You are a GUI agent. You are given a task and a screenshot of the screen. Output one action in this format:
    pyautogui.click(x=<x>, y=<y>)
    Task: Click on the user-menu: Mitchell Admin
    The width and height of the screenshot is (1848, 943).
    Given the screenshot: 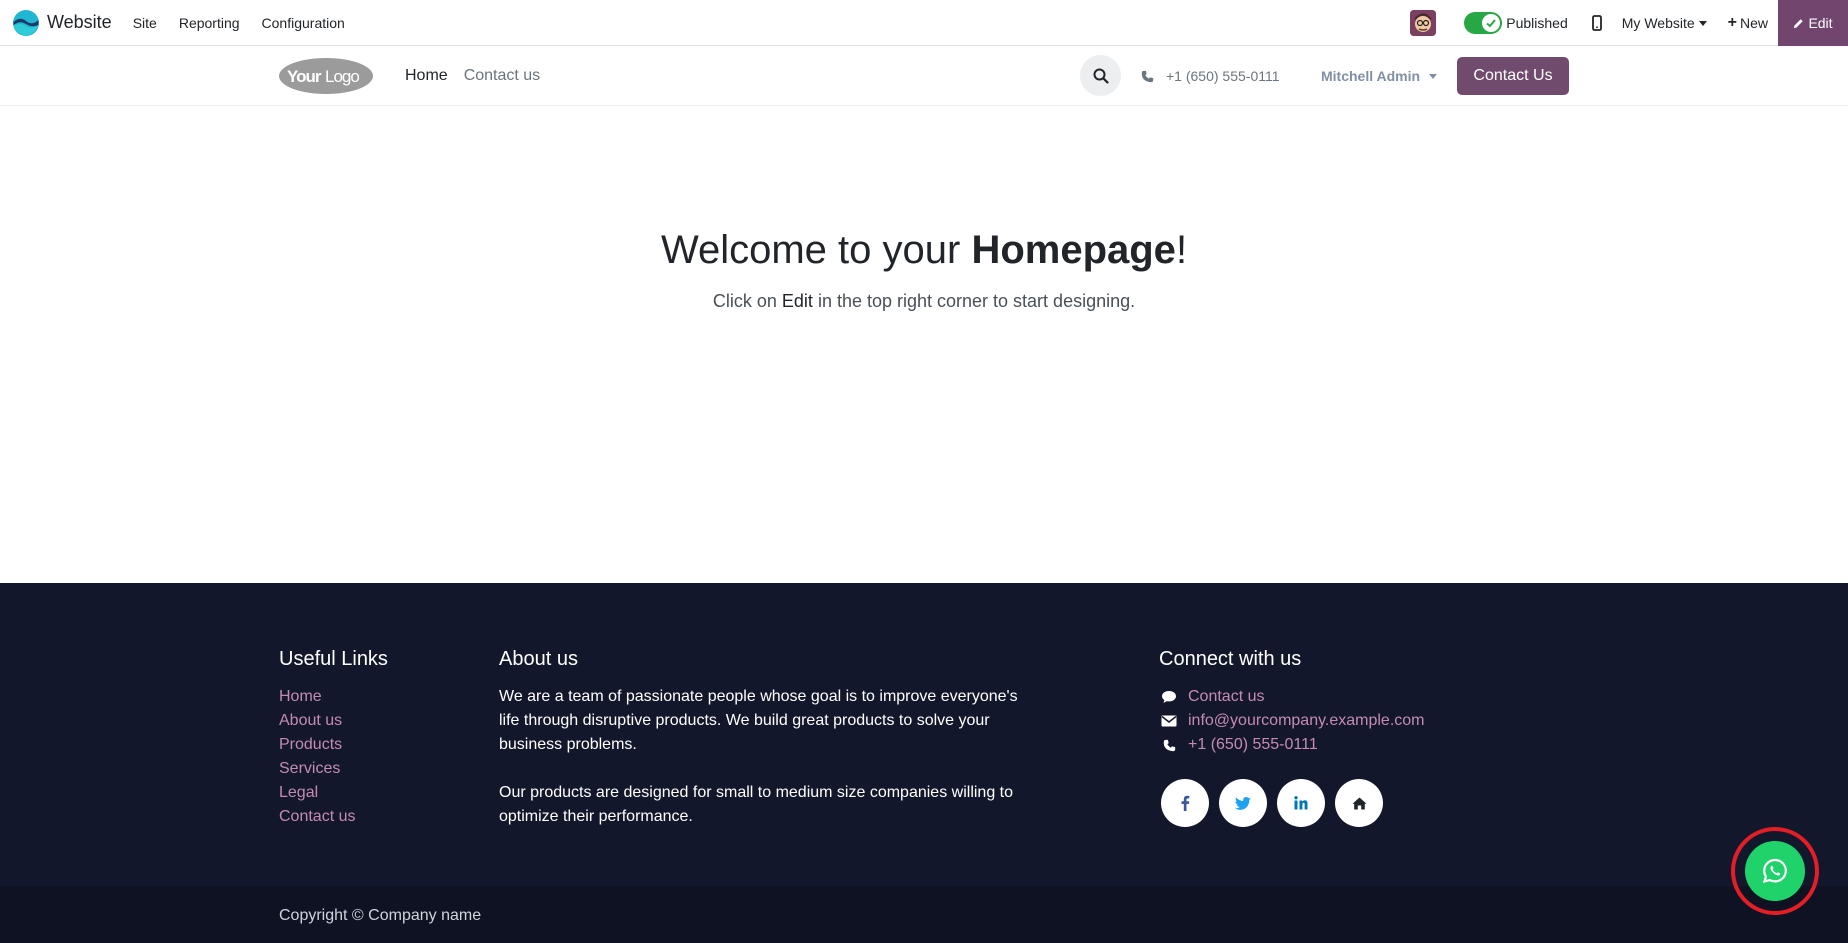 What is the action you would take?
    pyautogui.click(x=1379, y=76)
    